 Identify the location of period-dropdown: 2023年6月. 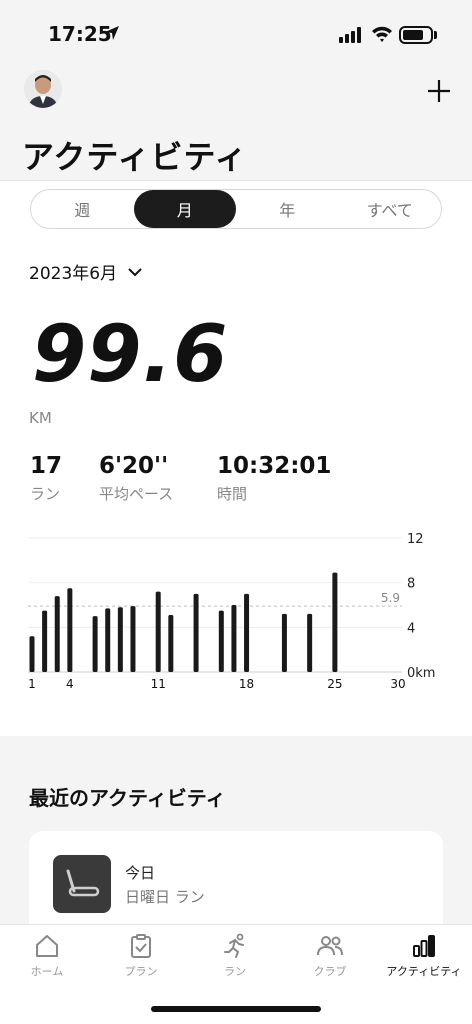
(86, 271).